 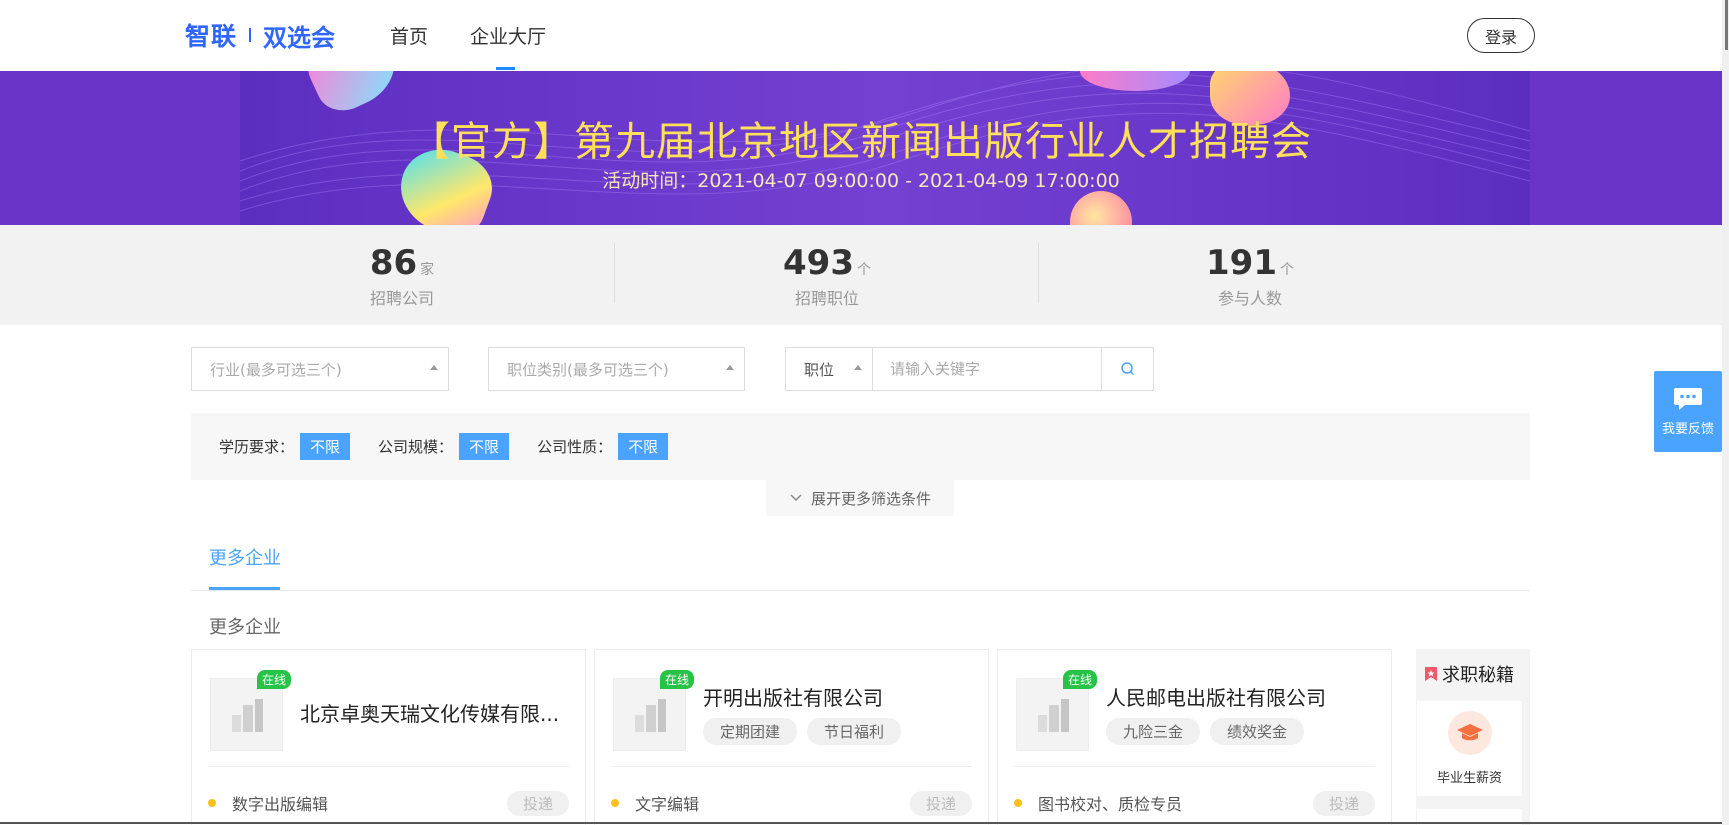 I want to click on company-name: 人民邮电出版社有限公司, so click(x=1241, y=696).